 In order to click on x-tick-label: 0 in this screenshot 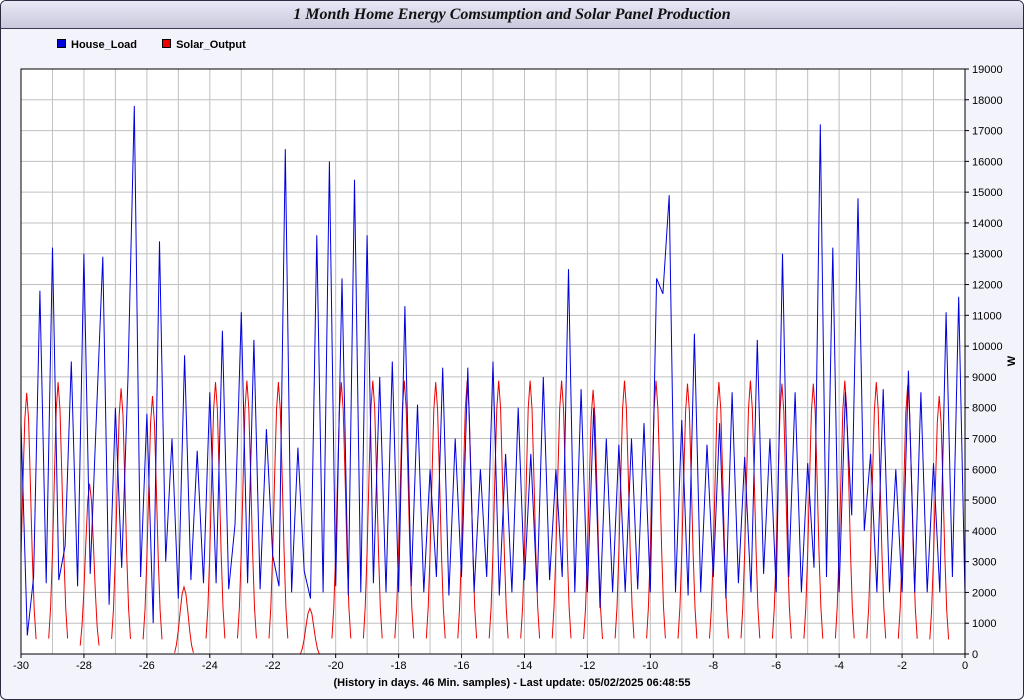, I will do `click(965, 666)`.